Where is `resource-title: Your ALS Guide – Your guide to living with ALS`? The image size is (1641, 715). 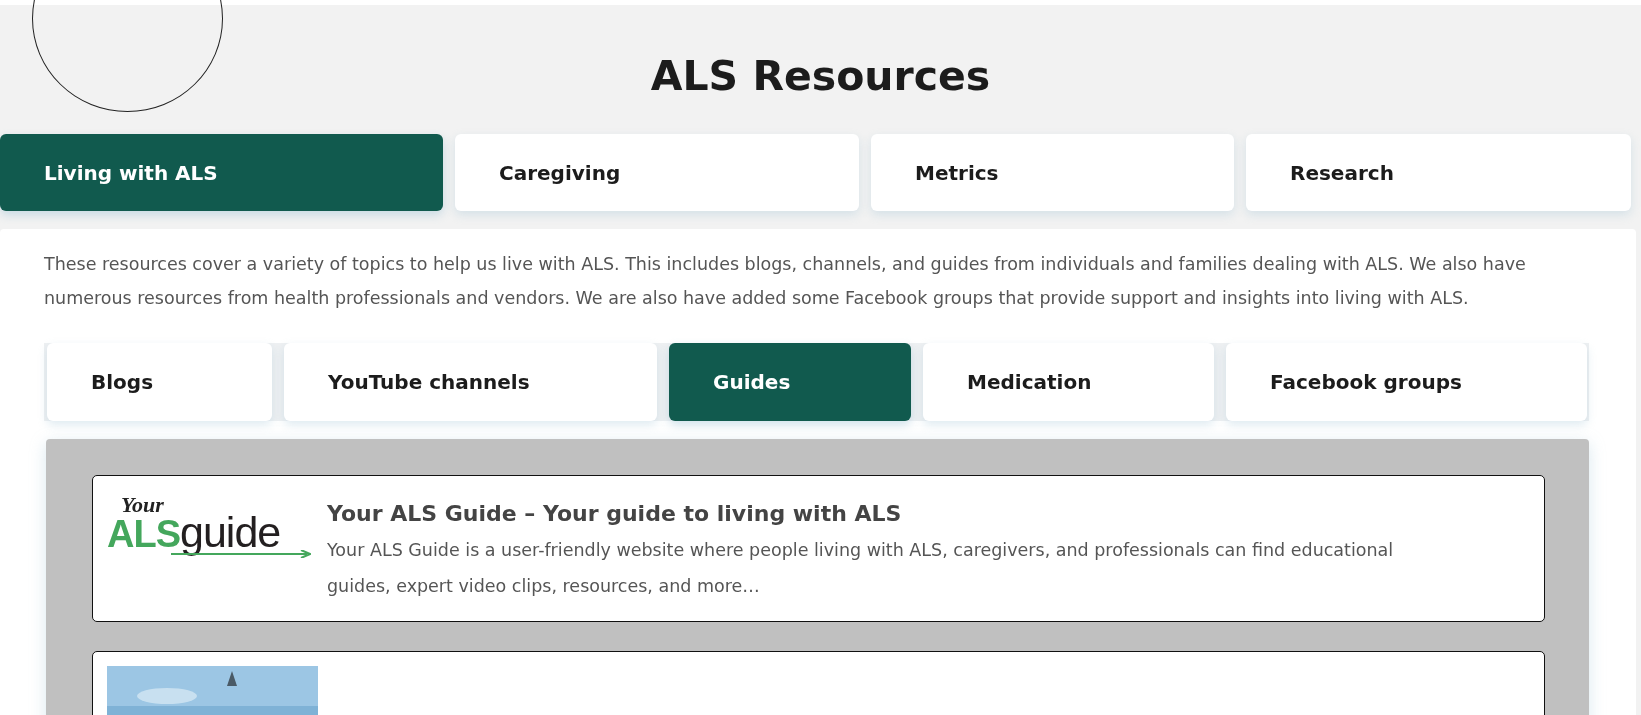 resource-title: Your ALS Guide – Your guide to living with ALS is located at coordinates (877, 514).